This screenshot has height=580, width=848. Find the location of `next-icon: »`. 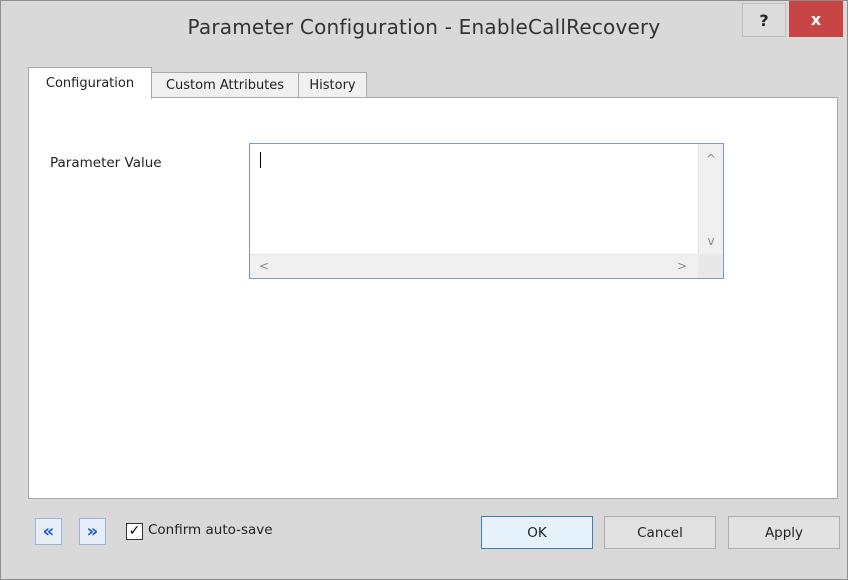

next-icon: » is located at coordinates (92, 531).